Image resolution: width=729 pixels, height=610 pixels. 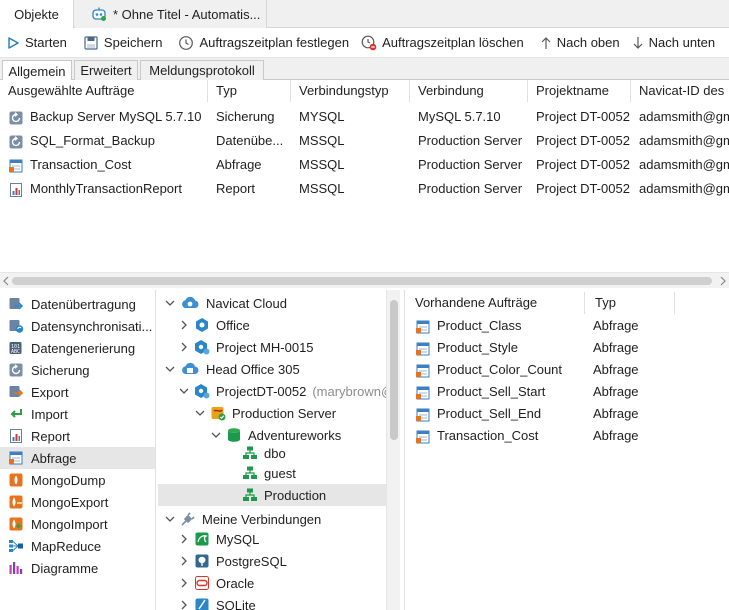 What do you see at coordinates (250, 472) in the screenshot?
I see `schema-icon` at bounding box center [250, 472].